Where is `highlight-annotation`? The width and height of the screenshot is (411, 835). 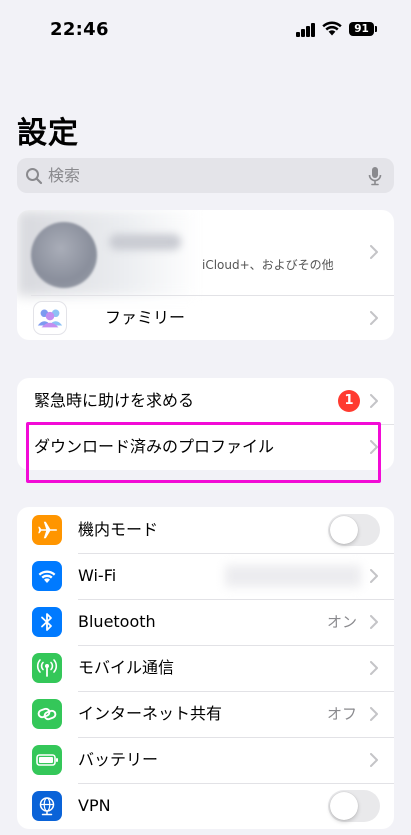
highlight-annotation is located at coordinates (203, 452).